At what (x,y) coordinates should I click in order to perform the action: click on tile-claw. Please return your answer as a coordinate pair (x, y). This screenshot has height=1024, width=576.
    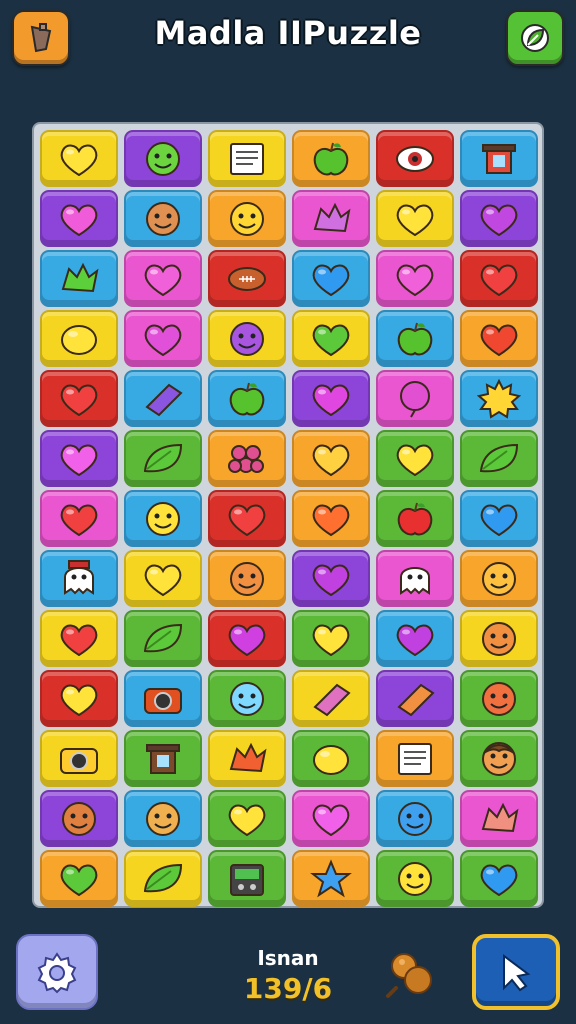
    Looking at the image, I should click on (331, 218).